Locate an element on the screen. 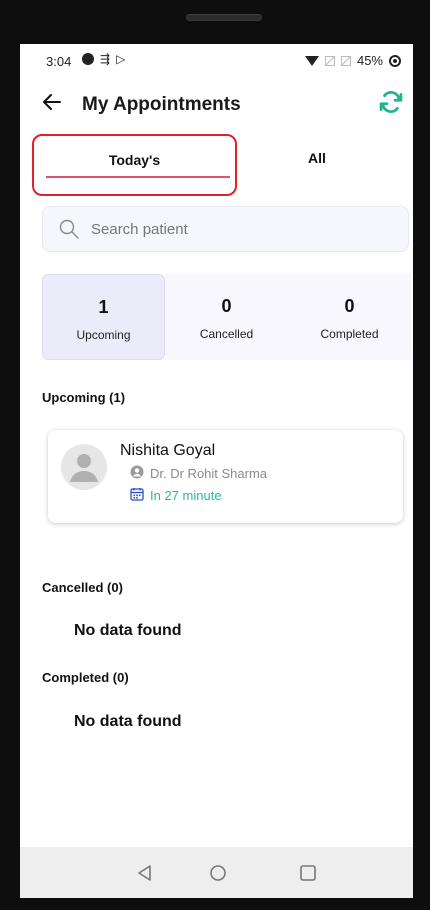 This screenshot has width=430, height=910. search-box is located at coordinates (225, 229).